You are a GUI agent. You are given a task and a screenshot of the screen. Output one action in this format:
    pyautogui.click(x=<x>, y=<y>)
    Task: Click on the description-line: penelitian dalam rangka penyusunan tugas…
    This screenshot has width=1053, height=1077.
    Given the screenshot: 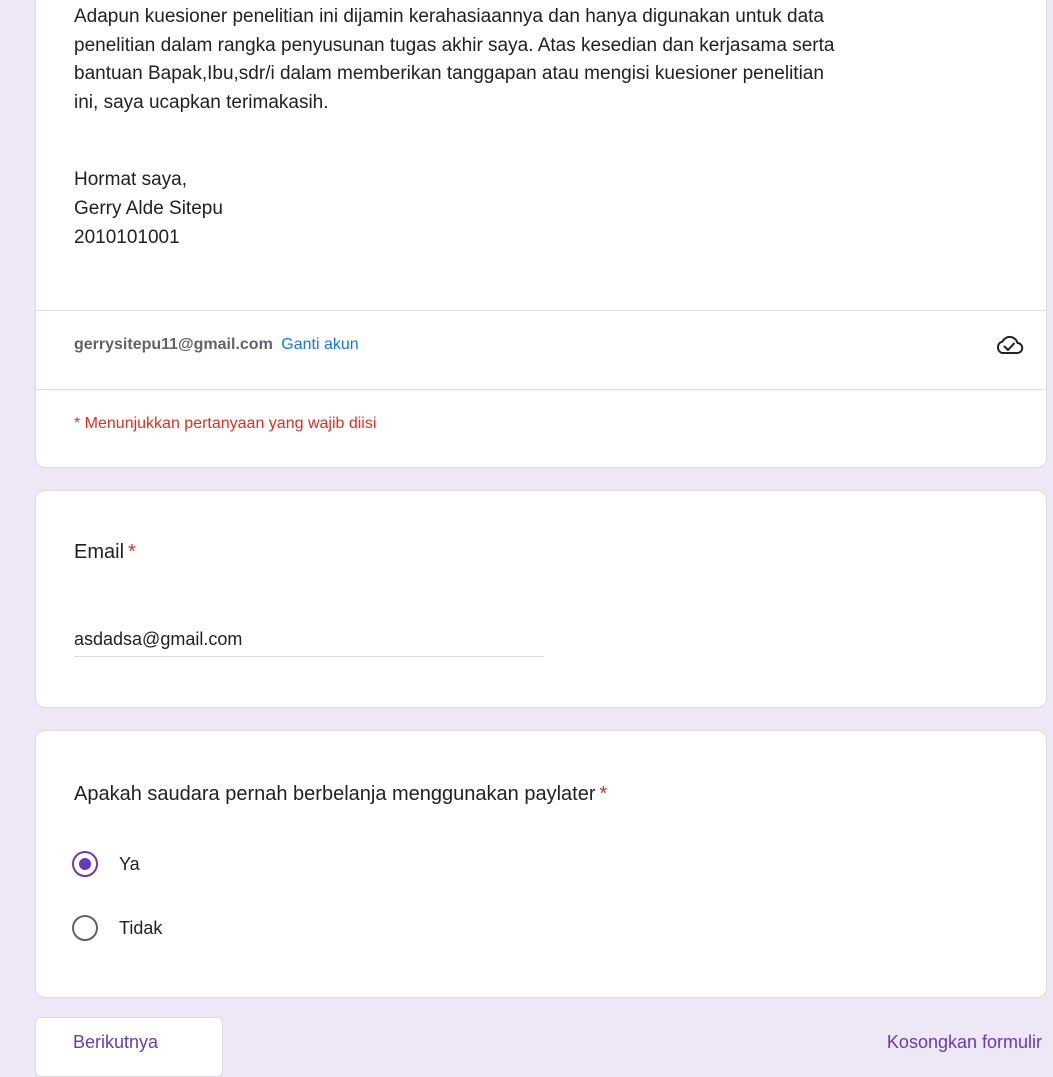 What is the action you would take?
    pyautogui.click(x=454, y=45)
    